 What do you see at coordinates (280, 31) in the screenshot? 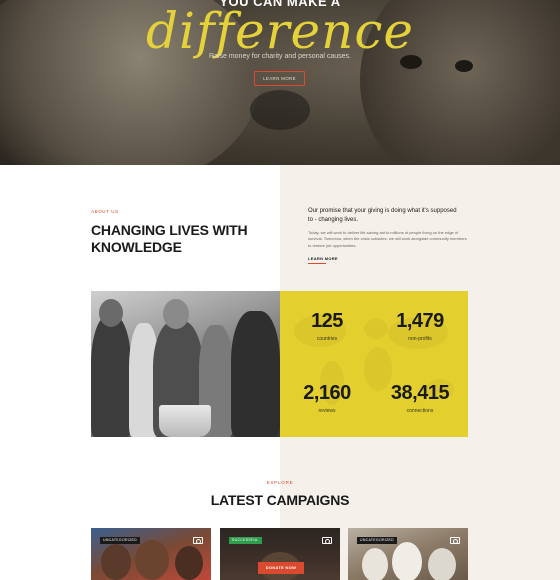
I see `hero-script-title: difference` at bounding box center [280, 31].